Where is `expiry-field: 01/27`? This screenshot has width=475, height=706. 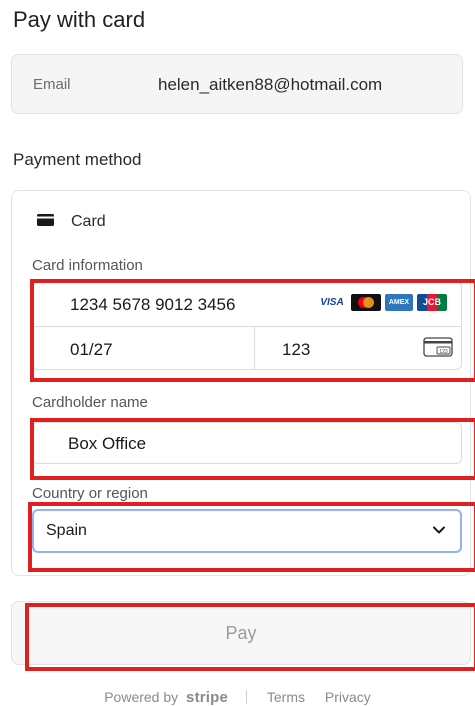 expiry-field: 01/27 is located at coordinates (144, 347).